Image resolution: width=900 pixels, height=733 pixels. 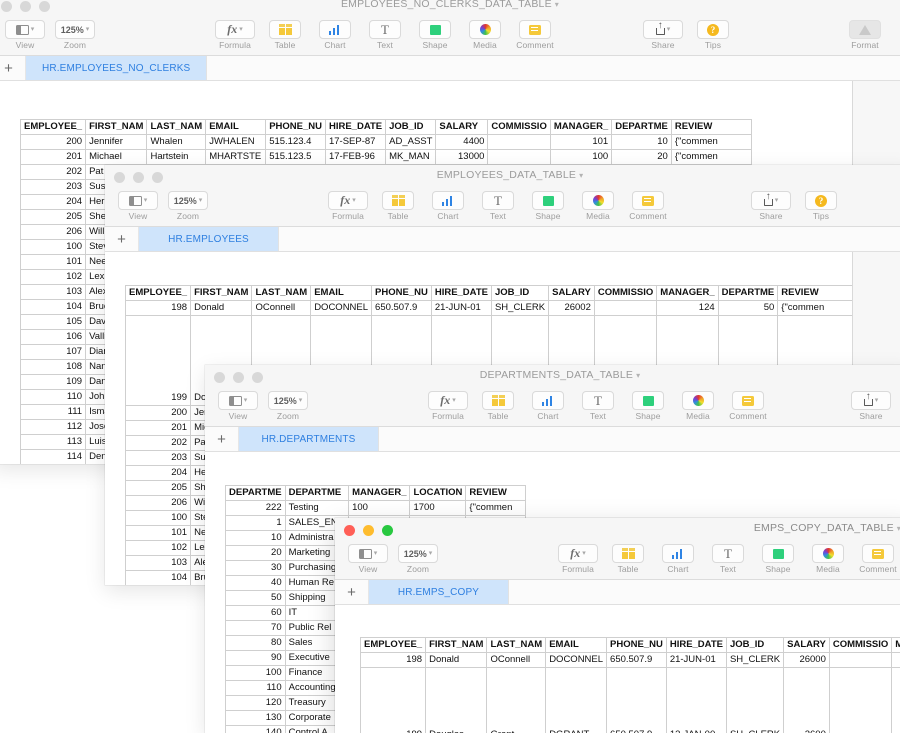 I want to click on table-cell: 203, so click(x=158, y=458).